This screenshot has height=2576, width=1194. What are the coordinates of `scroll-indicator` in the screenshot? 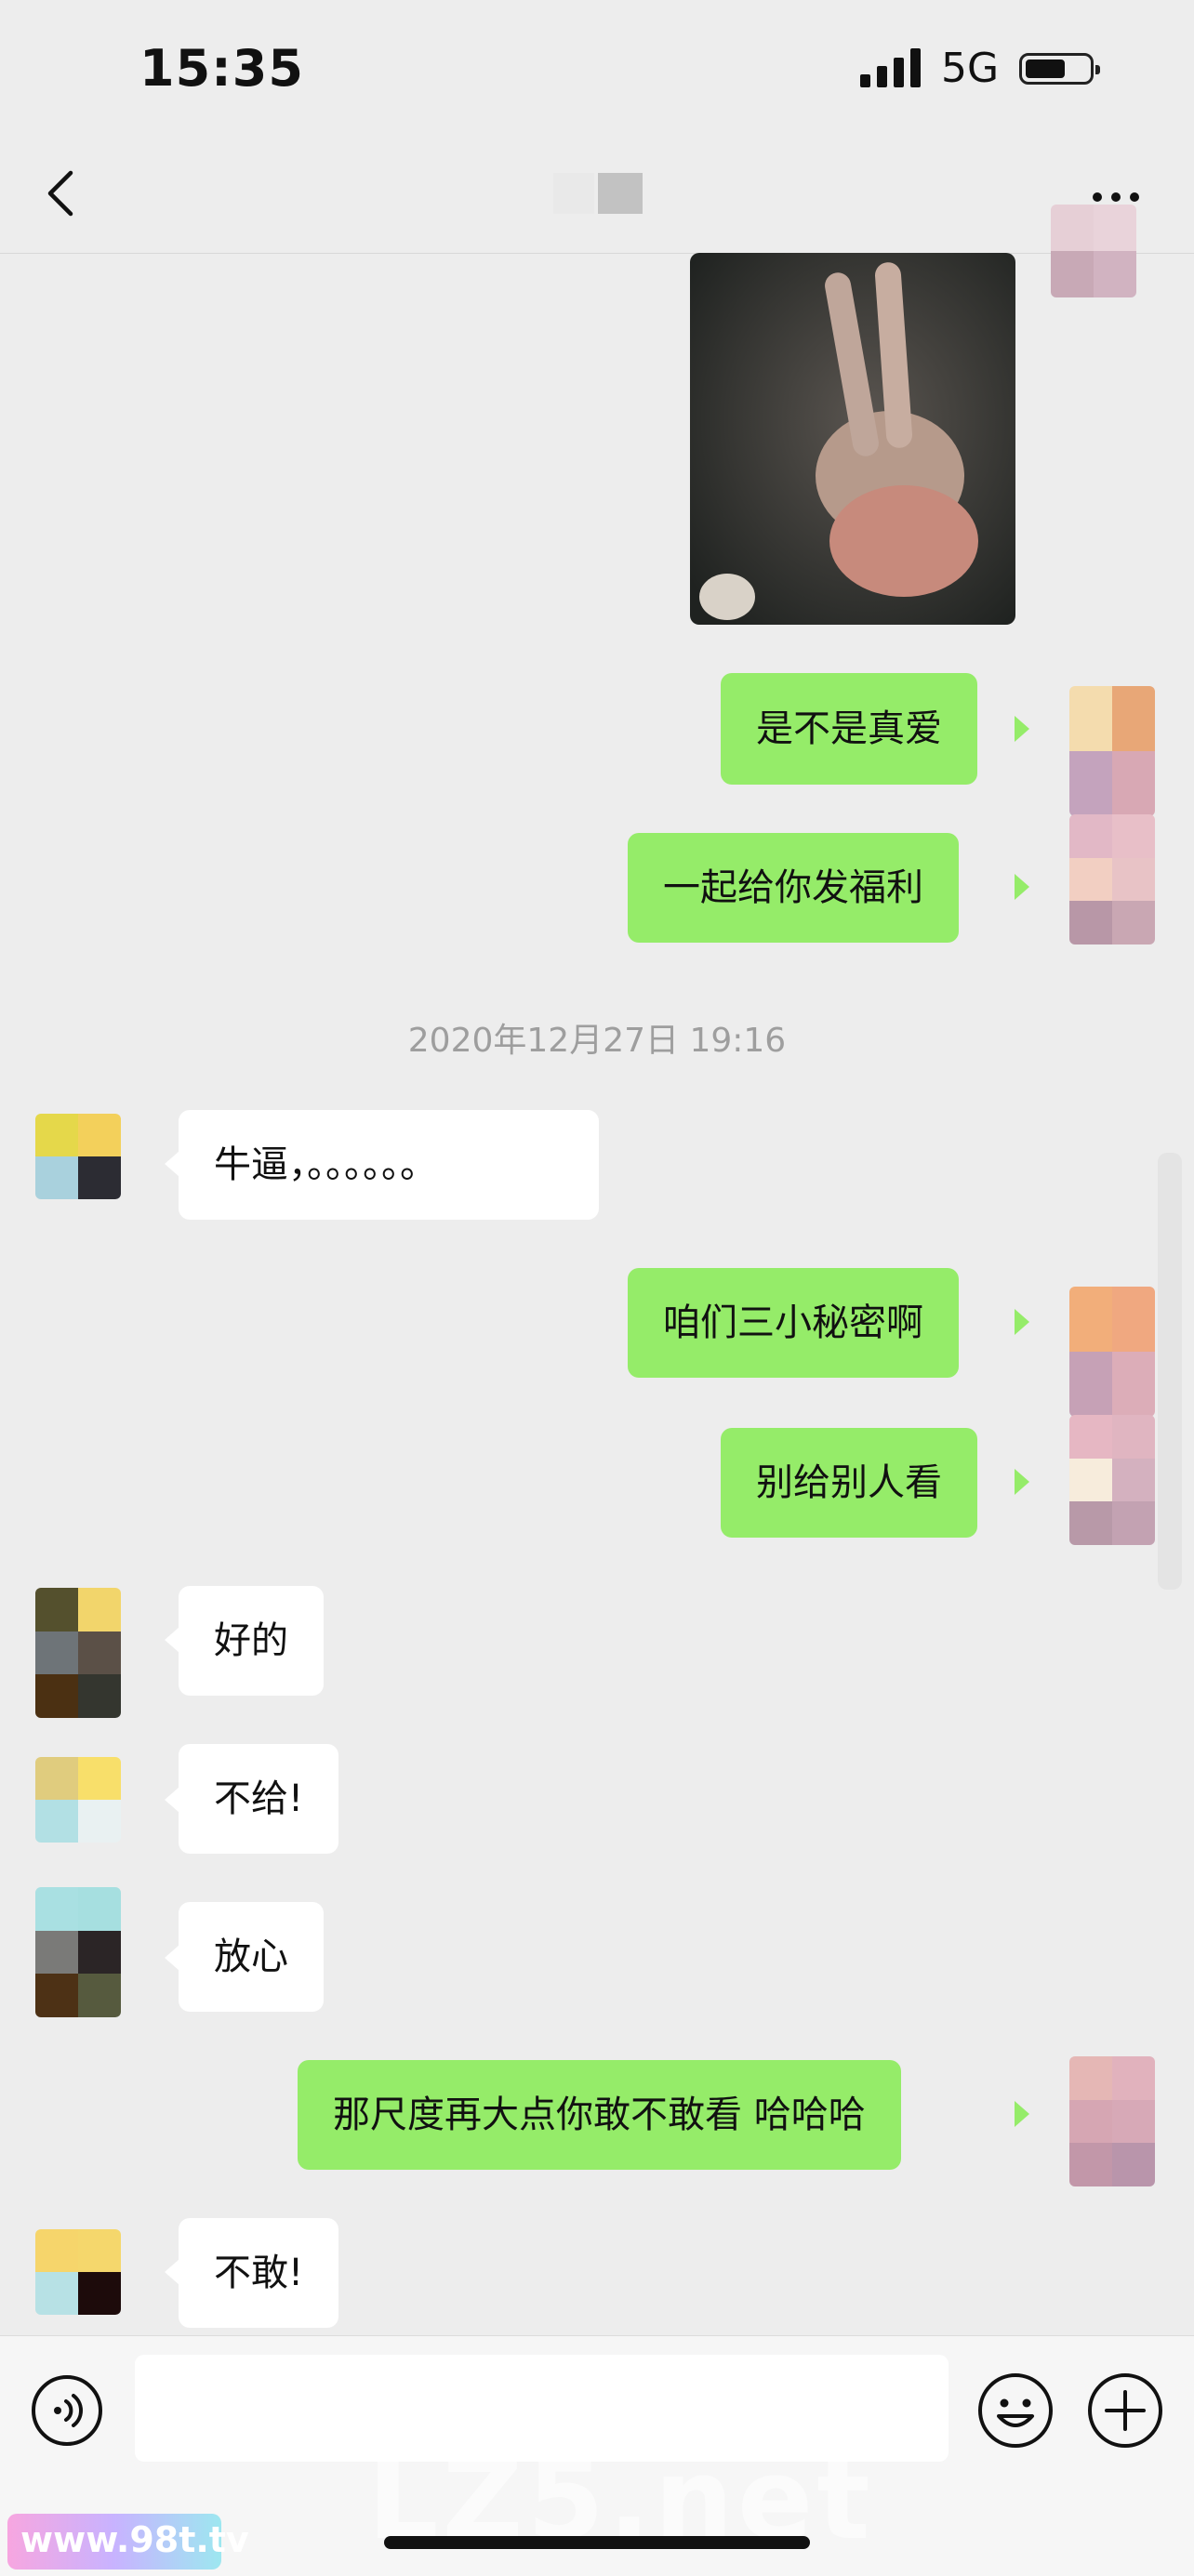 It's located at (1170, 1371).